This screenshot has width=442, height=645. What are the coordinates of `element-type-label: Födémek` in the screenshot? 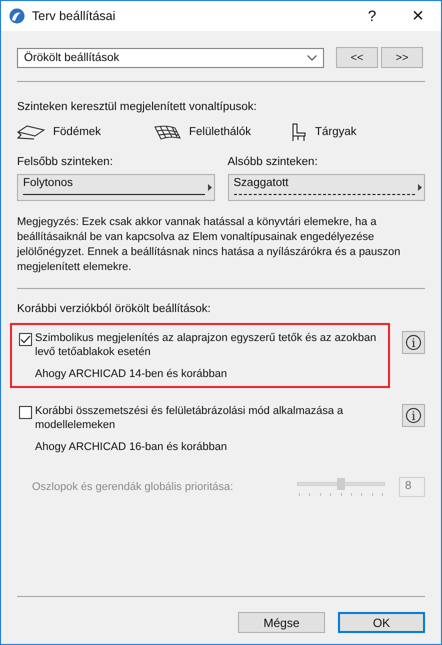 It's located at (77, 132).